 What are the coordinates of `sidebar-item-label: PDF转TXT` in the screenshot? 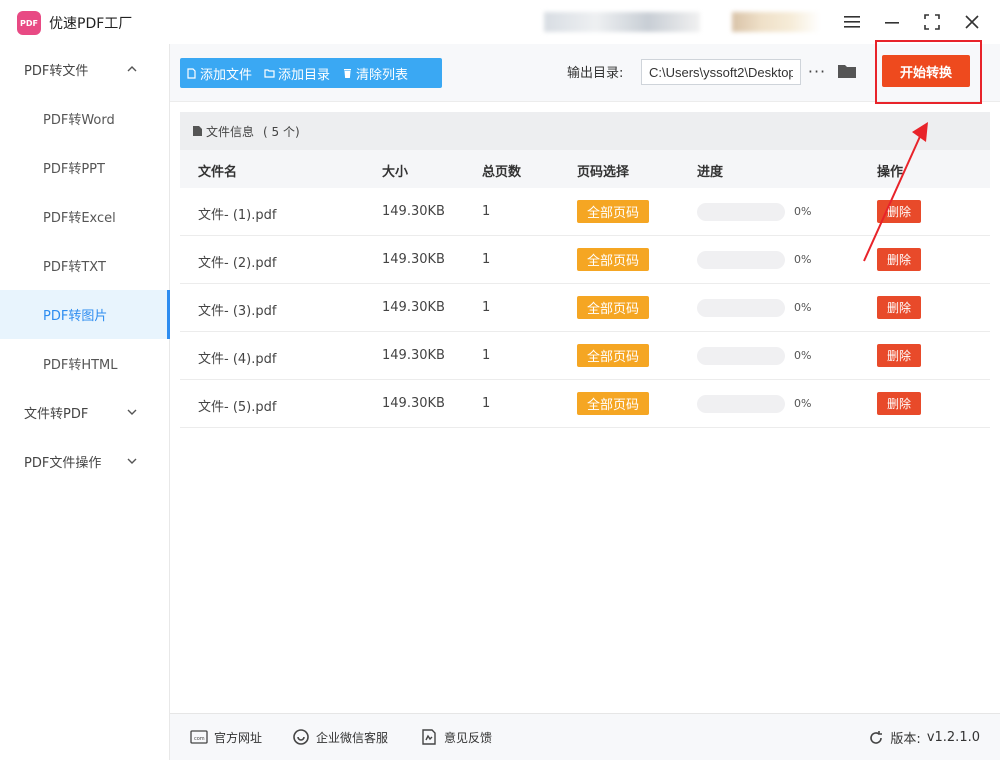 It's located at (74, 267).